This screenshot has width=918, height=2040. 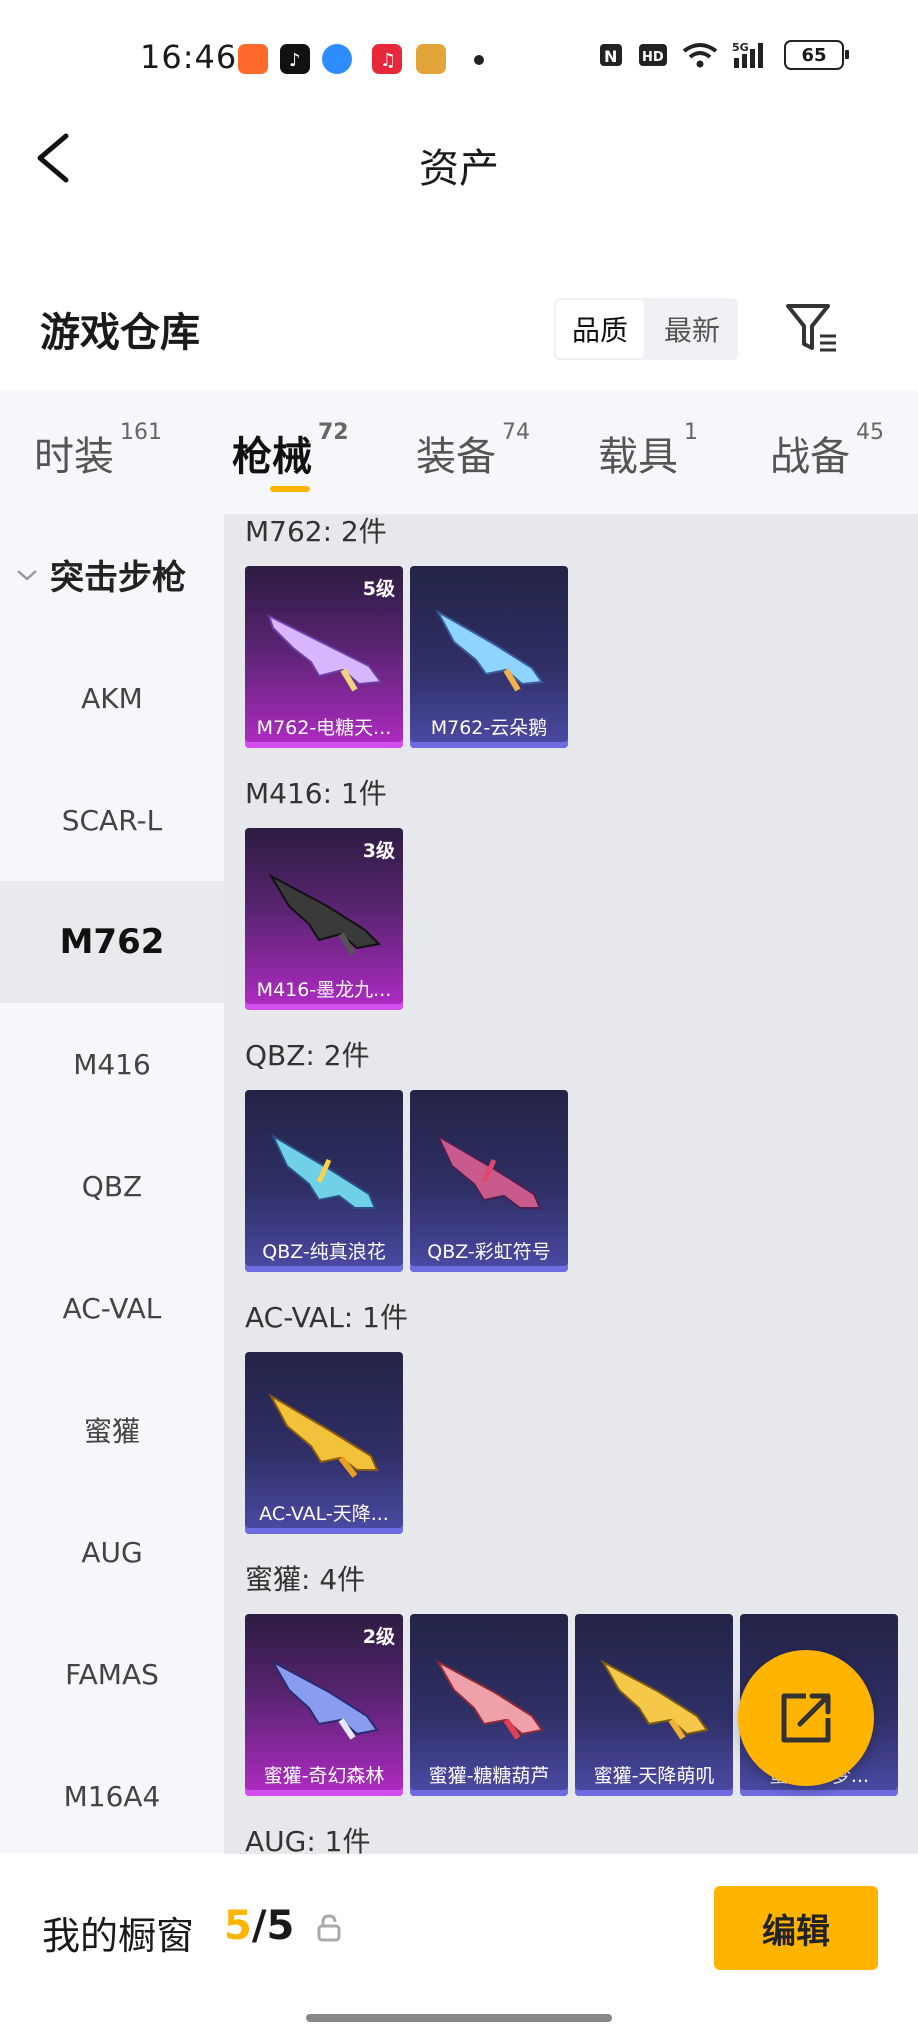 I want to click on item-name: 蜜獾-糖糖葫芦, so click(x=489, y=1776).